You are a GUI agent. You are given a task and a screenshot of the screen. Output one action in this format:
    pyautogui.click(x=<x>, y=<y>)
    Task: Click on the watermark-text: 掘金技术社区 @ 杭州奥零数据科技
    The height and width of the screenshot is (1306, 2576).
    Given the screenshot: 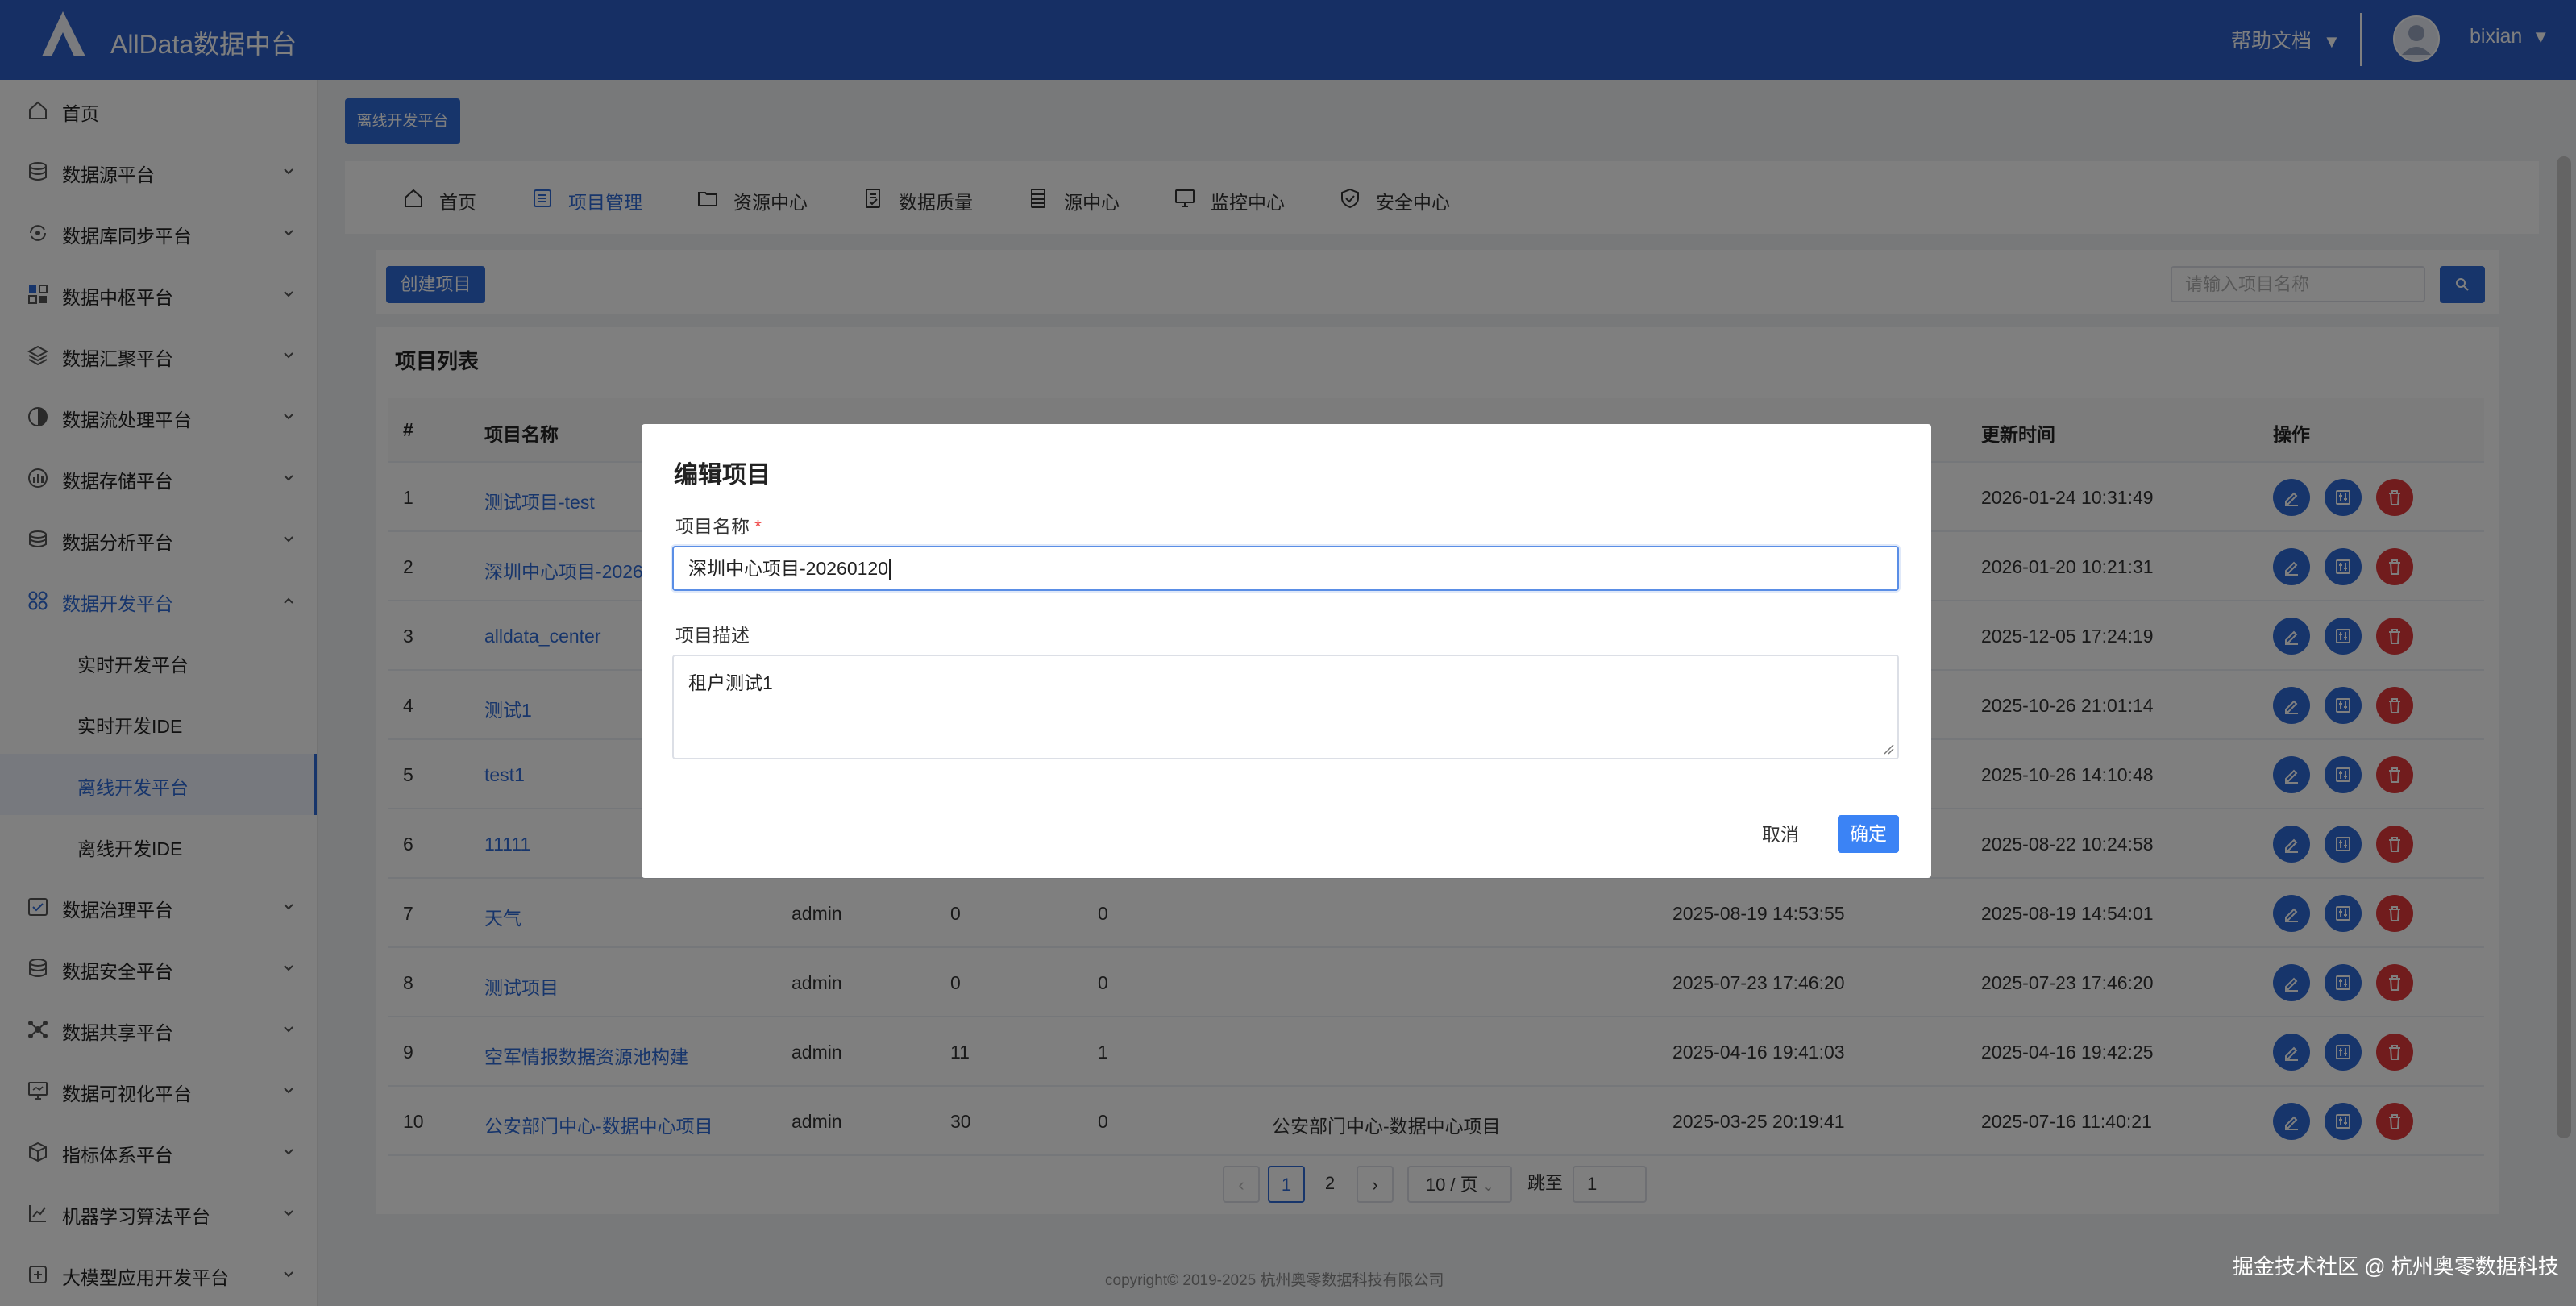 What is the action you would take?
    pyautogui.click(x=2396, y=1266)
    